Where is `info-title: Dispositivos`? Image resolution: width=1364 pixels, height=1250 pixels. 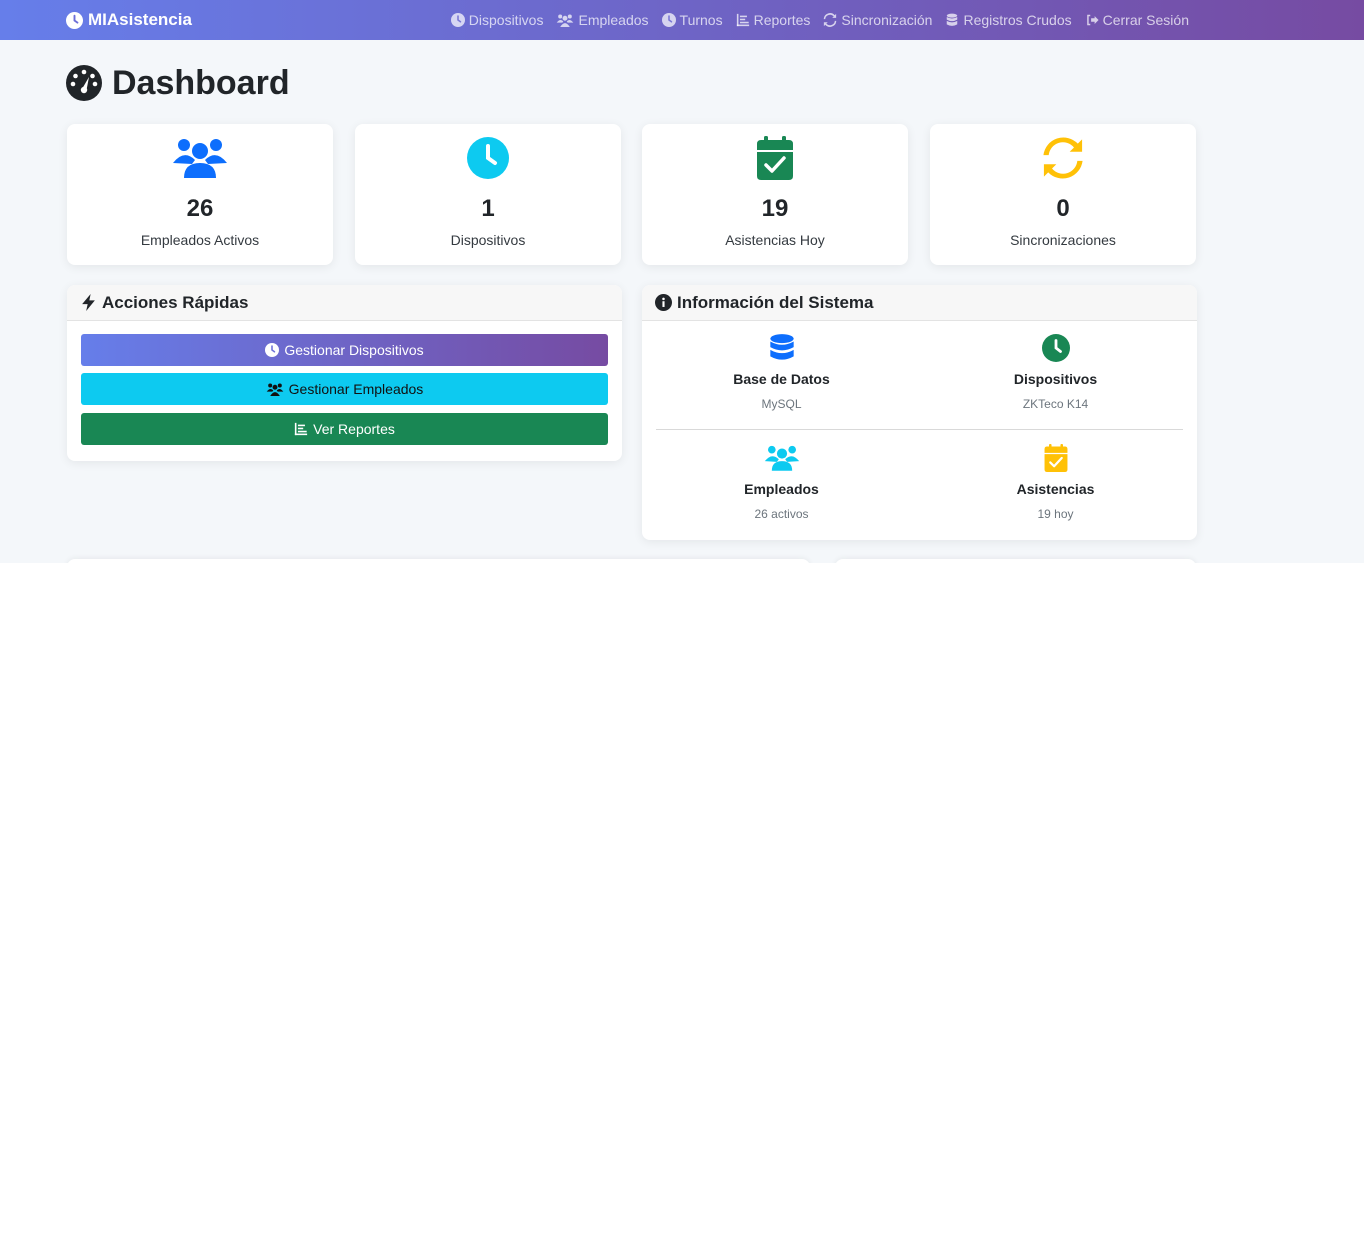
info-title: Dispositivos is located at coordinates (1055, 379).